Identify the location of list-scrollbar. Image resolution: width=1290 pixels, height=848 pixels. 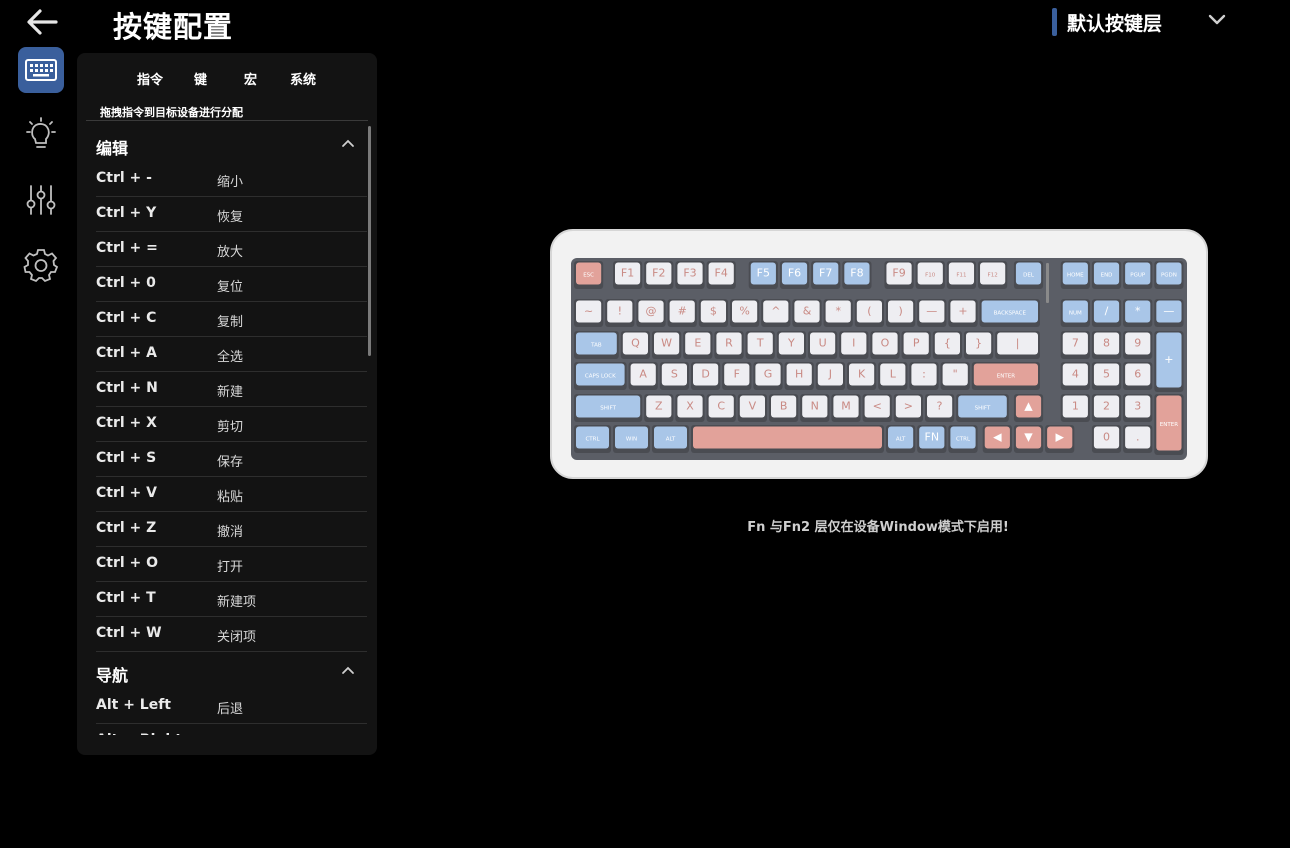
(369, 241).